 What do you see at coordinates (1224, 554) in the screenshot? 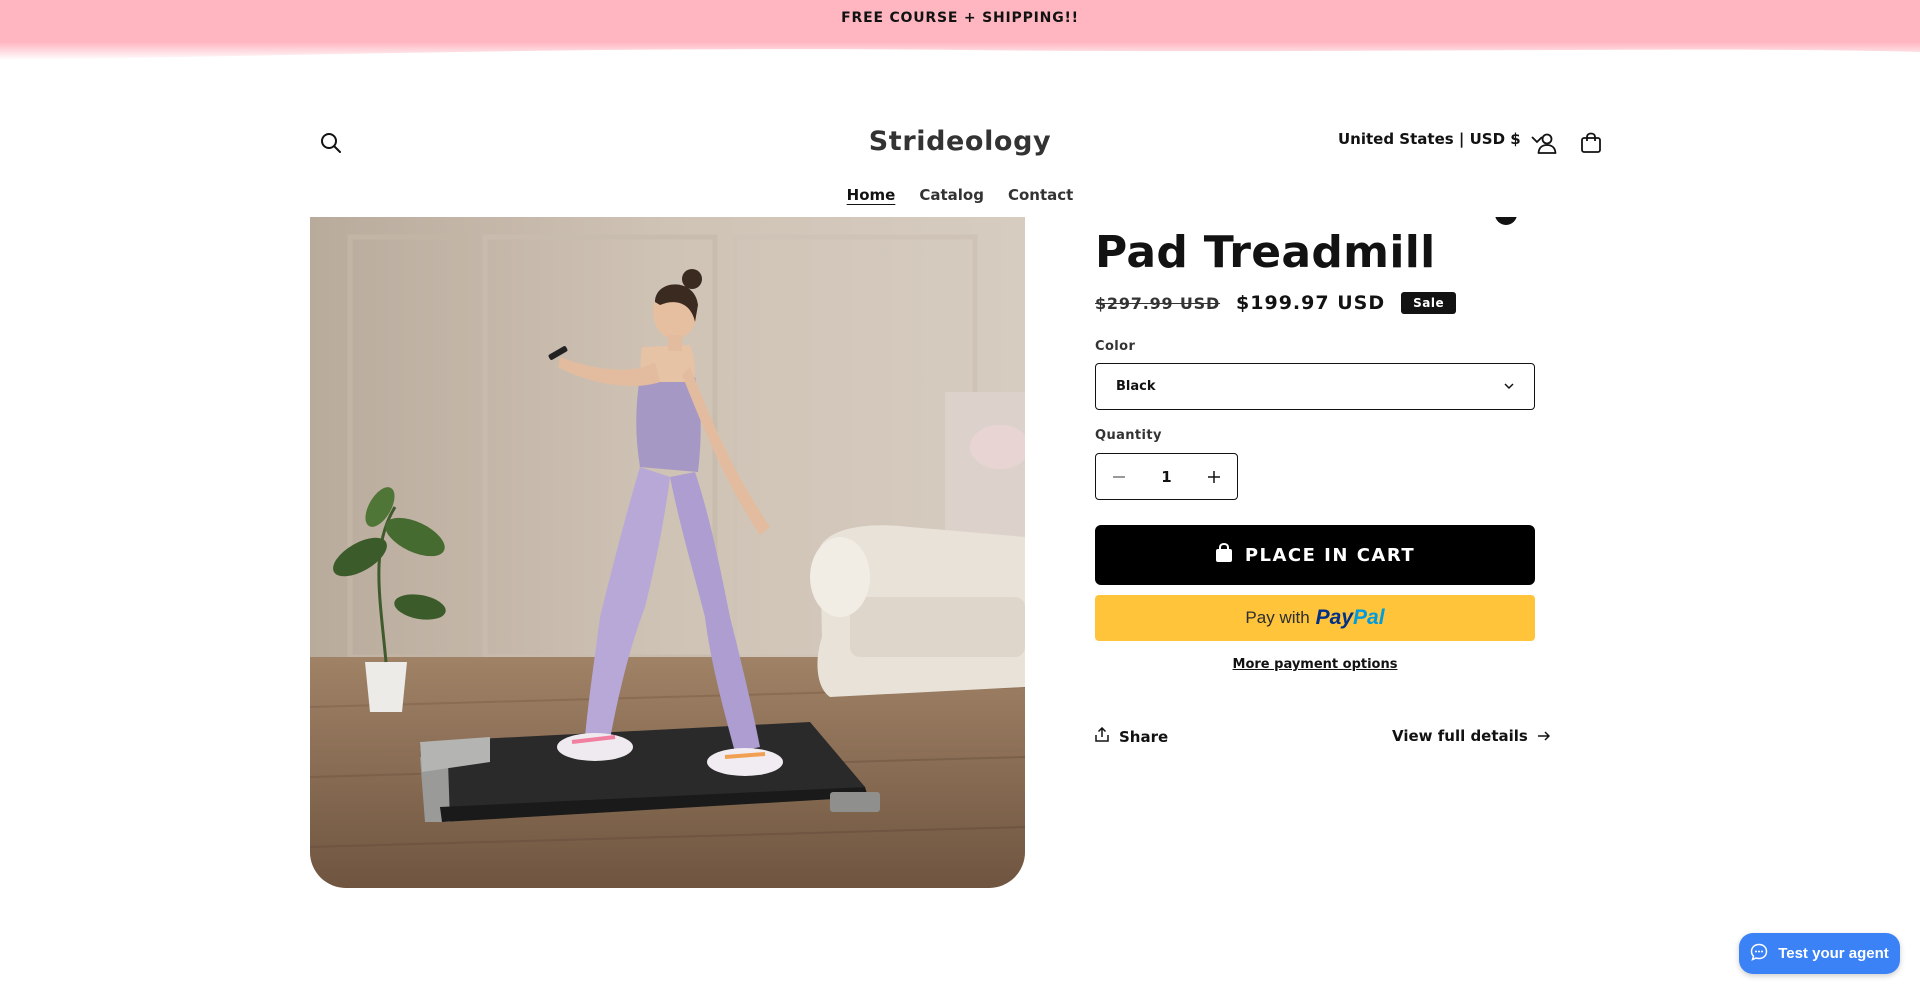
I see `shopping-bag-icon` at bounding box center [1224, 554].